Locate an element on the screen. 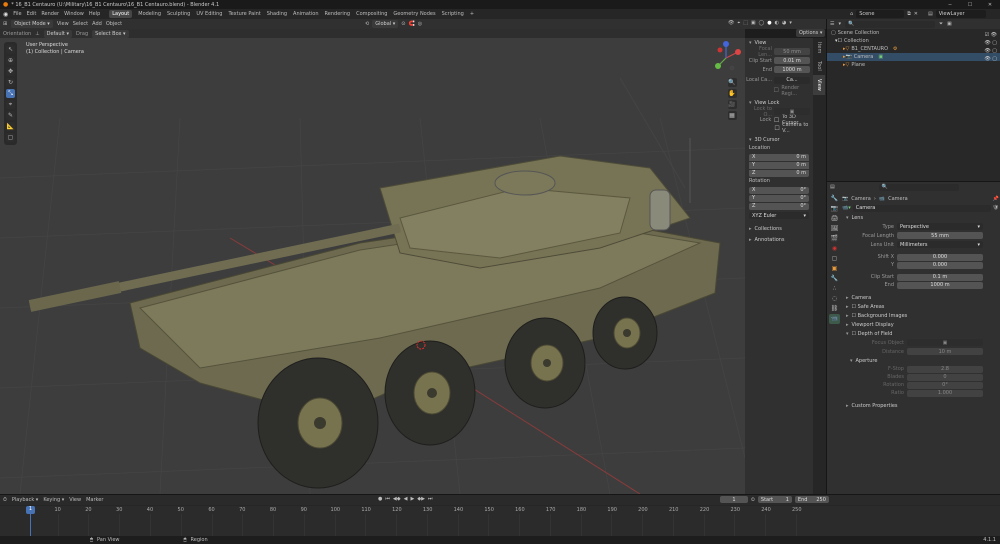 The width and height of the screenshot is (1000, 544). aperture-rotation-field: 0° is located at coordinates (945, 385).